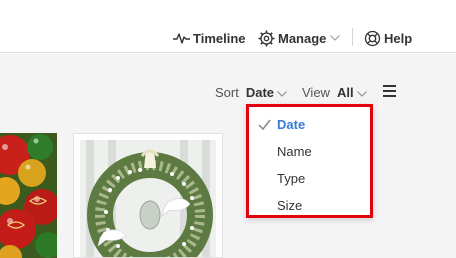 Image resolution: width=456 pixels, height=258 pixels. What do you see at coordinates (352, 37) in the screenshot?
I see `header-divider` at bounding box center [352, 37].